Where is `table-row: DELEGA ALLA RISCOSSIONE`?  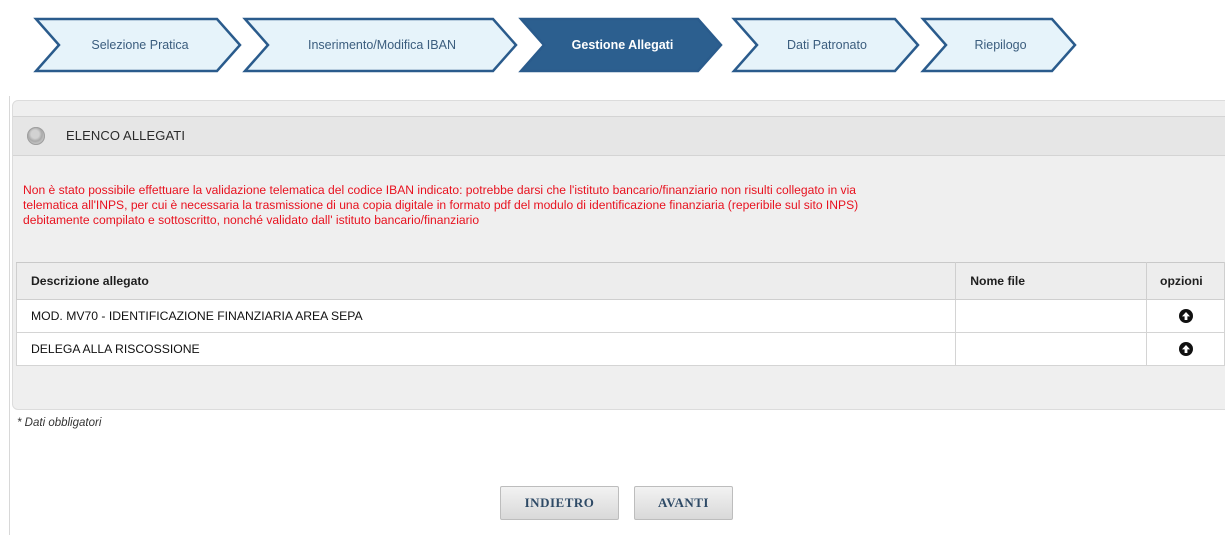
table-row: DELEGA ALLA RISCOSSIONE is located at coordinates (620, 349).